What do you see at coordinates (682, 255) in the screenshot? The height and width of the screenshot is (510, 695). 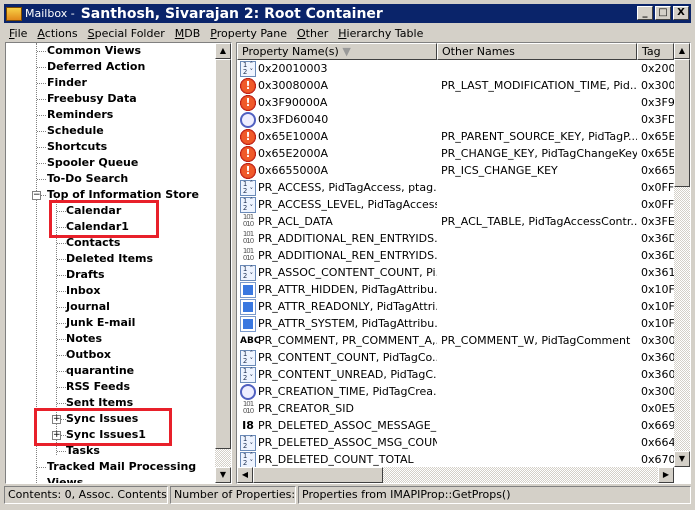 I see `list-vertical-scrollbar: ▲ ▼` at bounding box center [682, 255].